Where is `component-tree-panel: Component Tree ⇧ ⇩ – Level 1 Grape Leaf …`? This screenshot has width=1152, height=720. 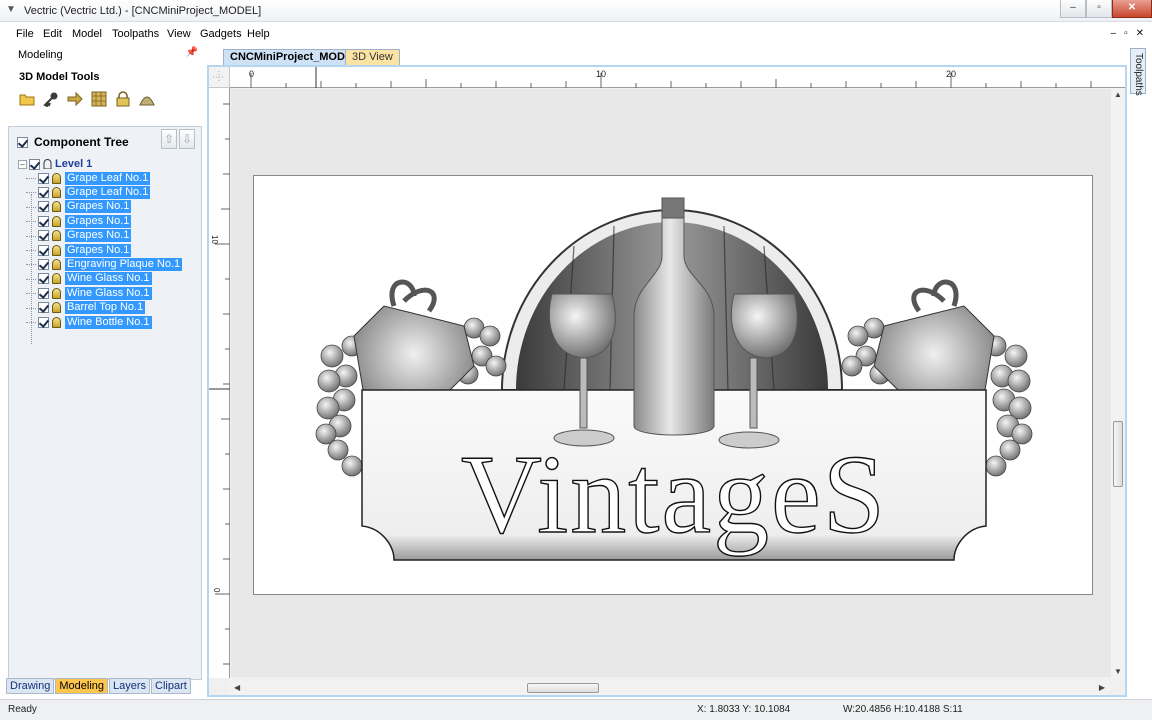 component-tree-panel: Component Tree ⇧ ⇩ – Level 1 Grape Leaf … is located at coordinates (105, 403).